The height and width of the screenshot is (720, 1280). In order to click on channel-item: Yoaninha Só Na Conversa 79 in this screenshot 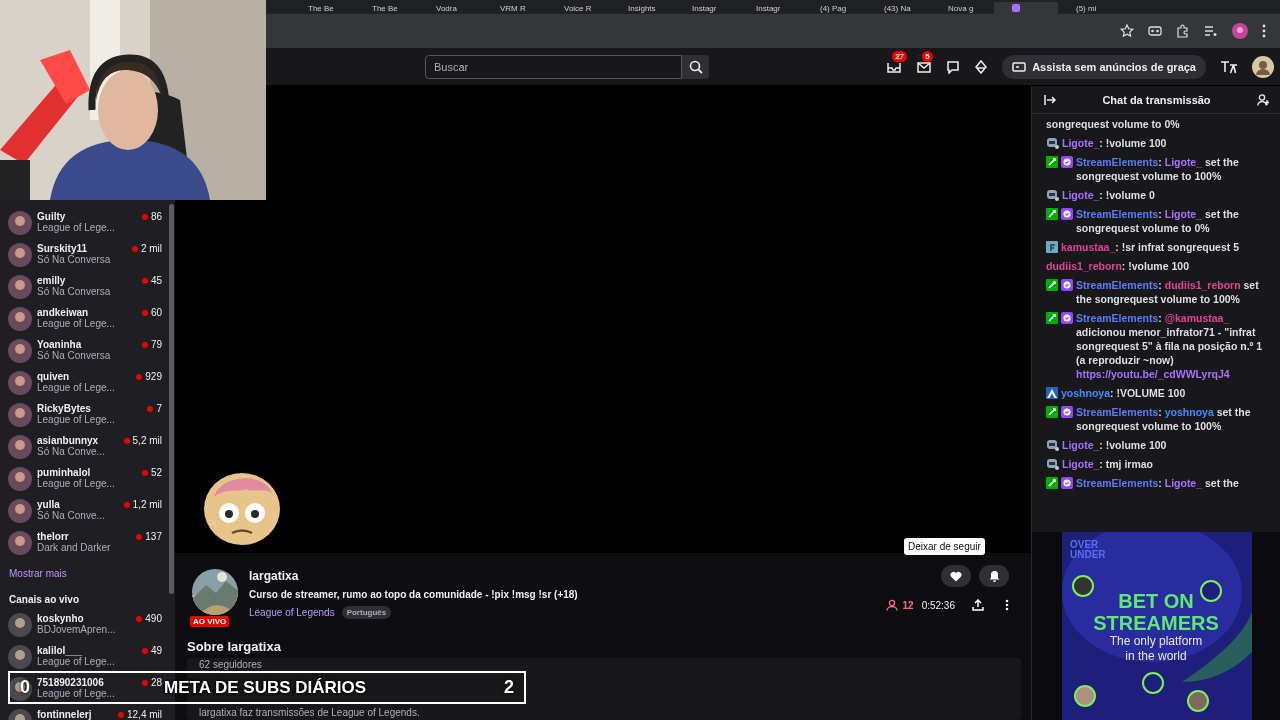, I will do `click(84, 351)`.